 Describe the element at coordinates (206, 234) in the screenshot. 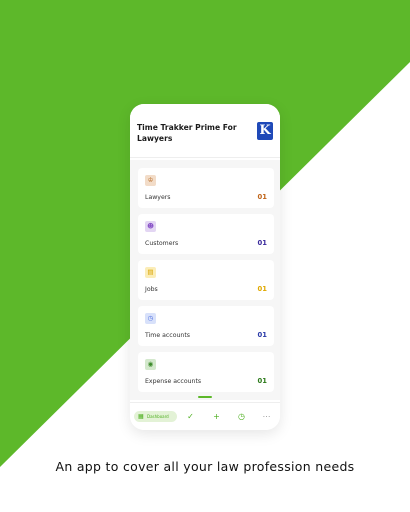

I see `card-customers: ☻ Customers 01` at that location.